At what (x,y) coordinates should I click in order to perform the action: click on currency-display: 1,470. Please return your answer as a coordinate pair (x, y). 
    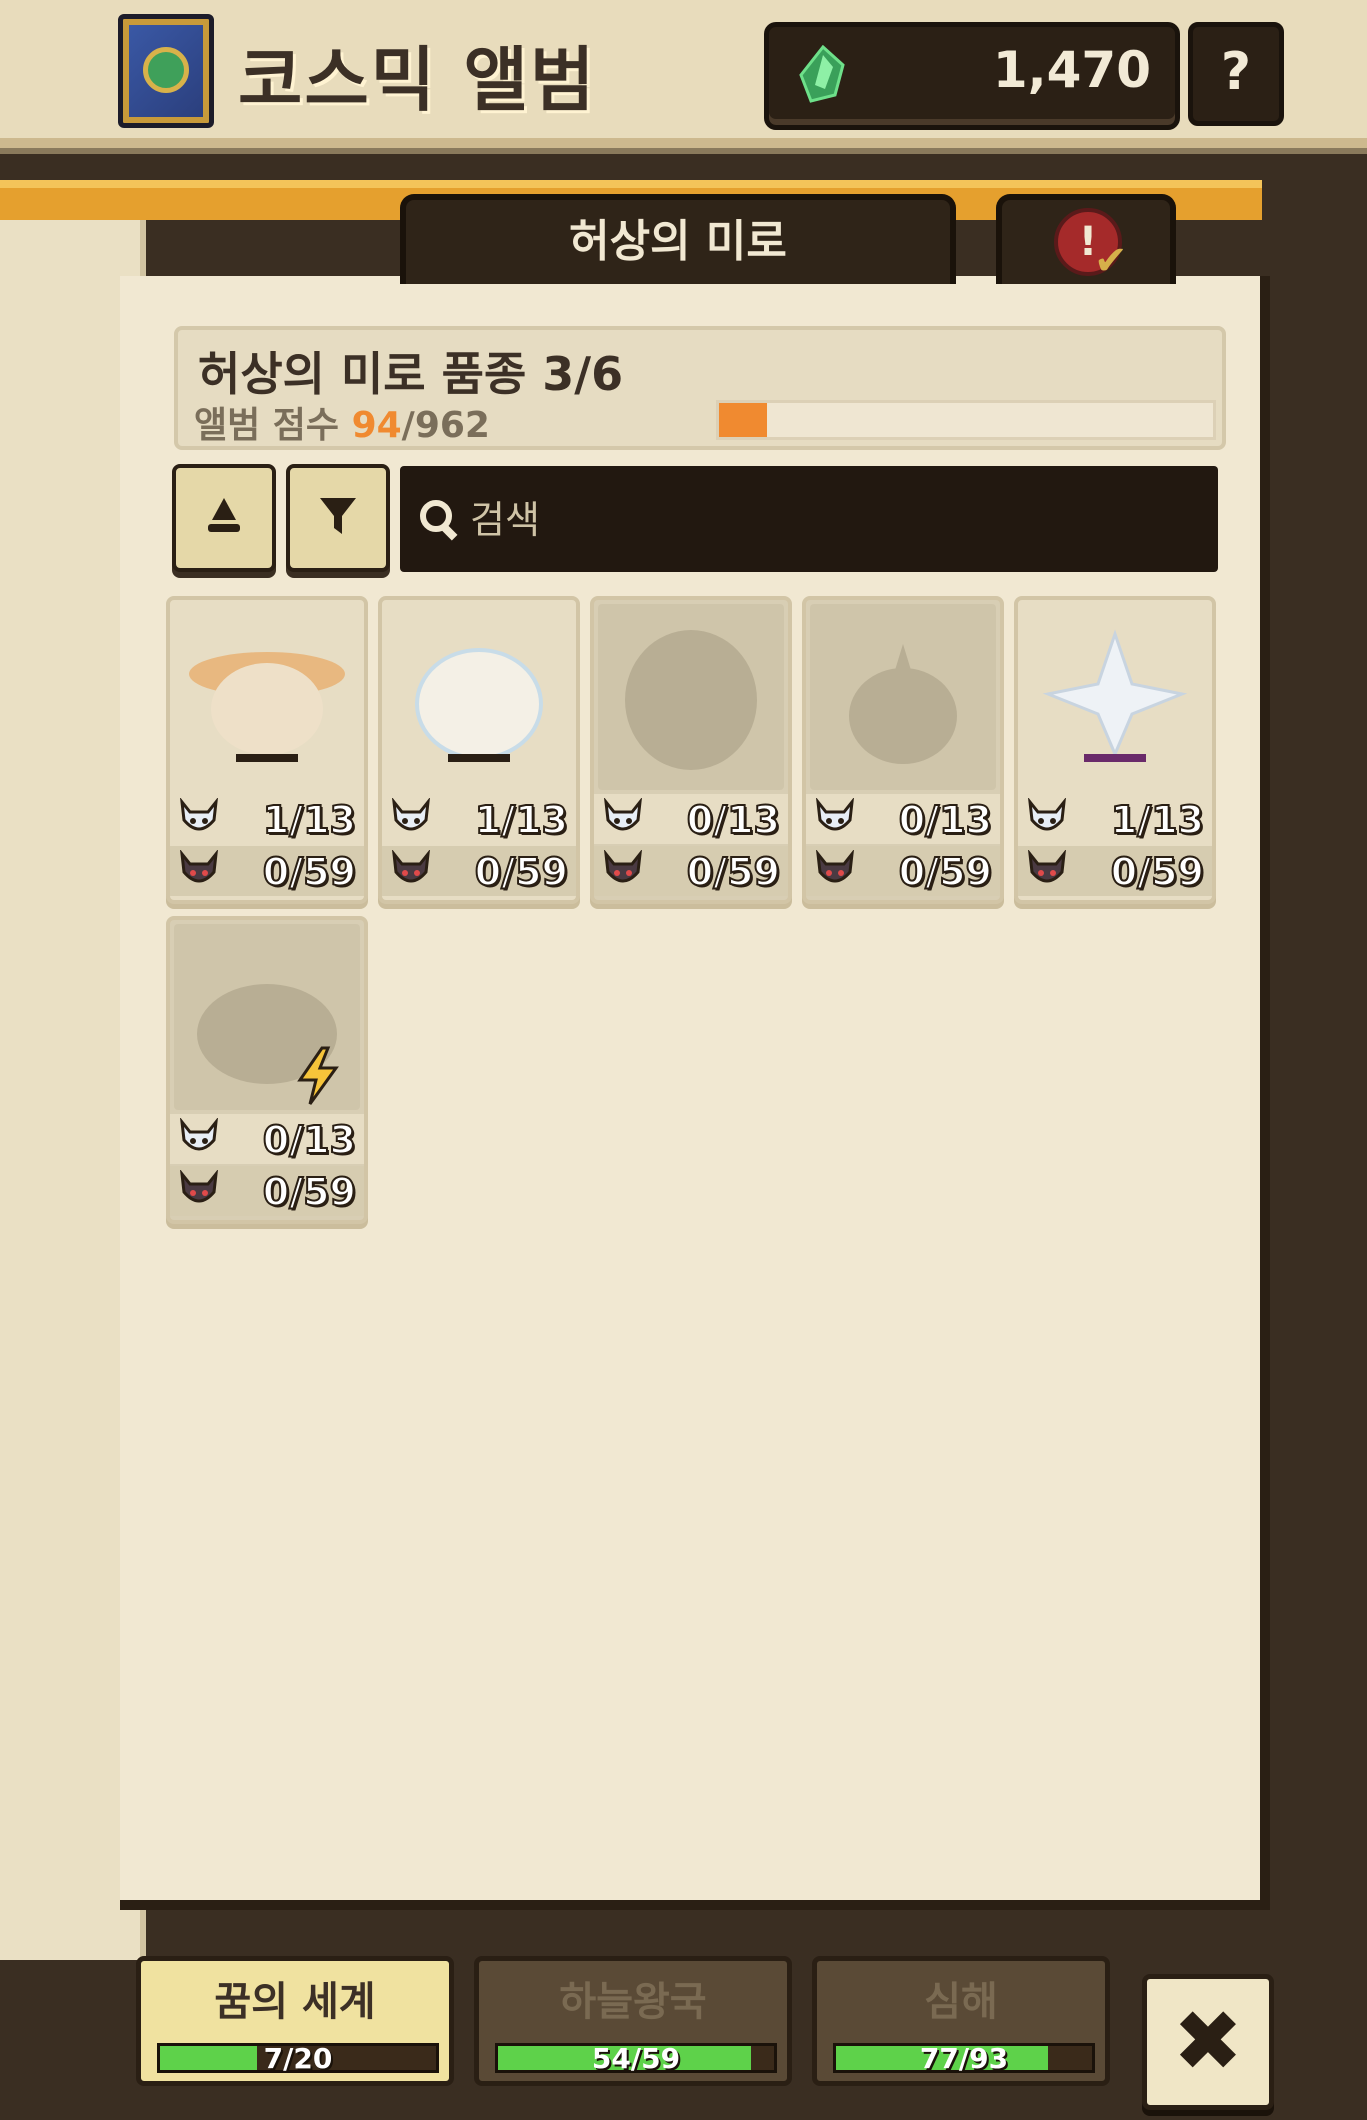
    Looking at the image, I should click on (972, 76).